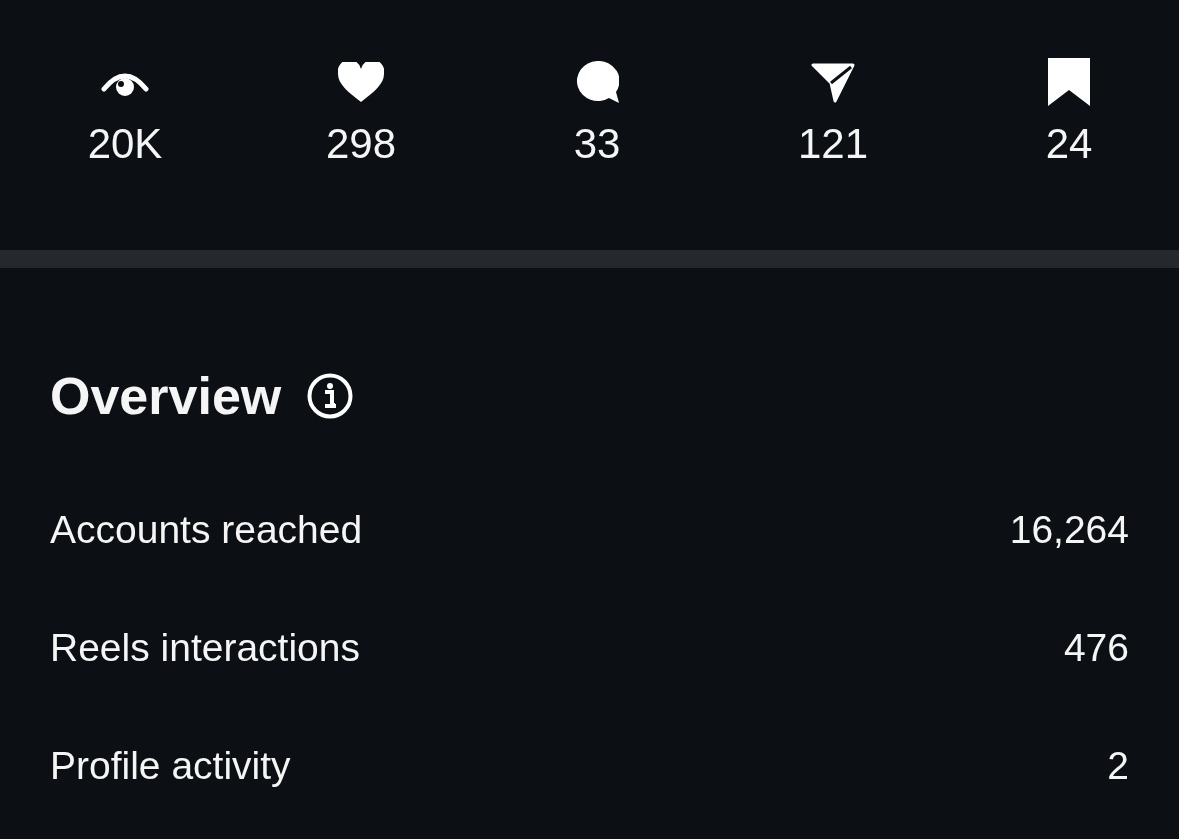 Image resolution: width=1179 pixels, height=839 pixels. Describe the element at coordinates (361, 144) in the screenshot. I see `stat-count: 298` at that location.